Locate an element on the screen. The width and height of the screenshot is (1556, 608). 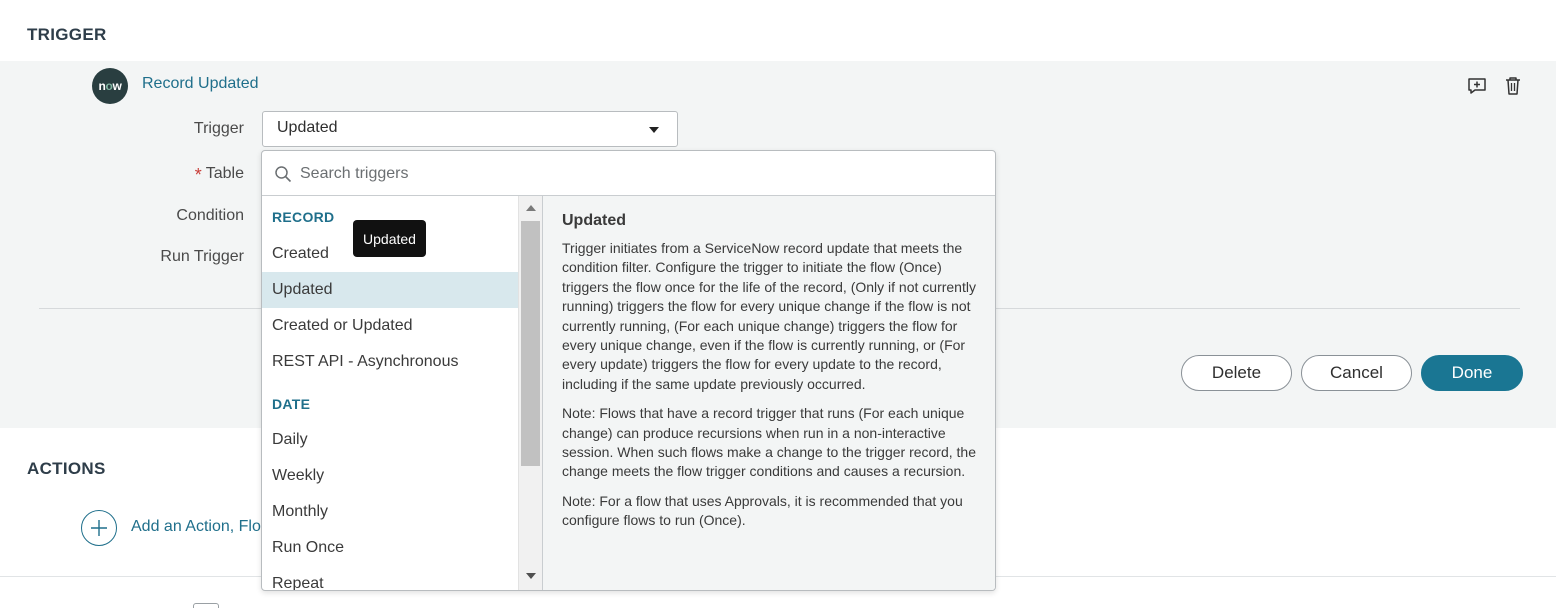
add-action-button is located at coordinates (99, 528).